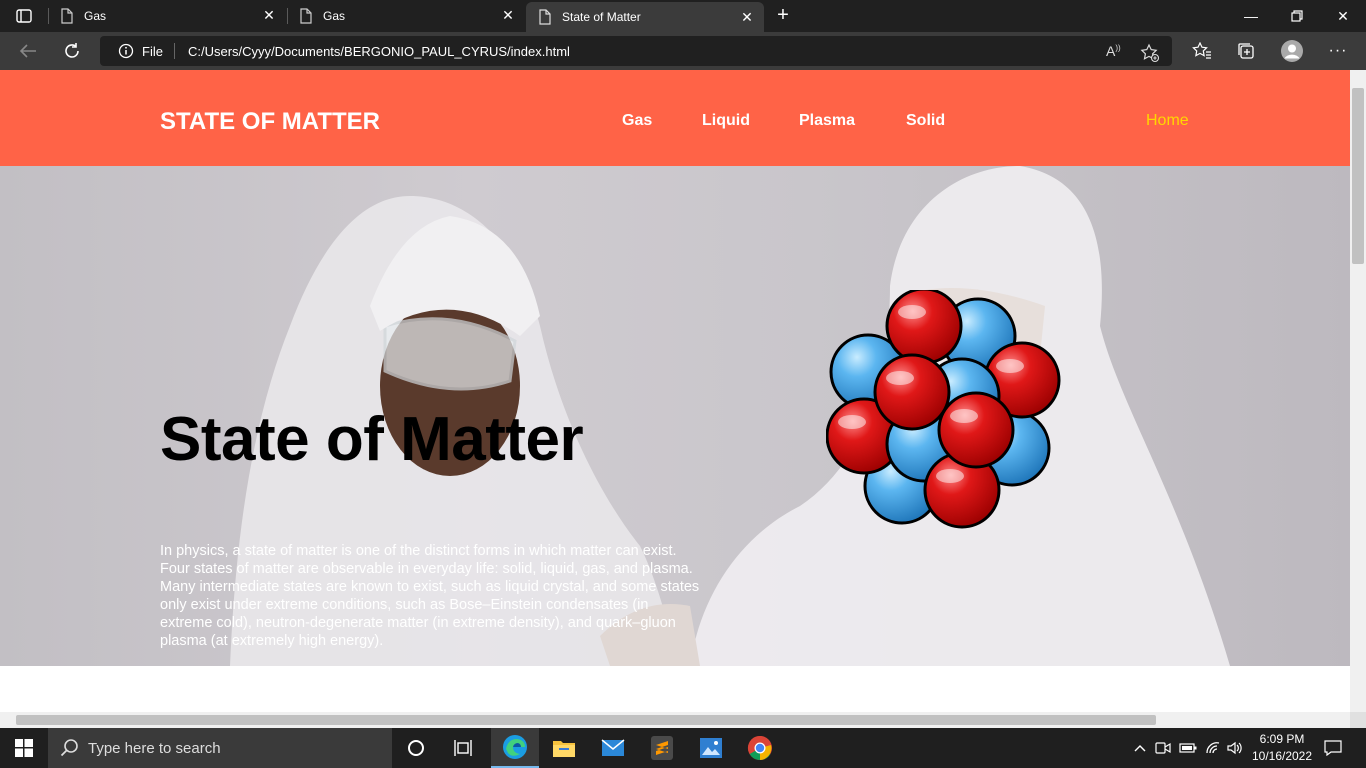 Image resolution: width=1366 pixels, height=768 pixels. Describe the element at coordinates (1338, 51) in the screenshot. I see `more-menu-icon: ···` at that location.